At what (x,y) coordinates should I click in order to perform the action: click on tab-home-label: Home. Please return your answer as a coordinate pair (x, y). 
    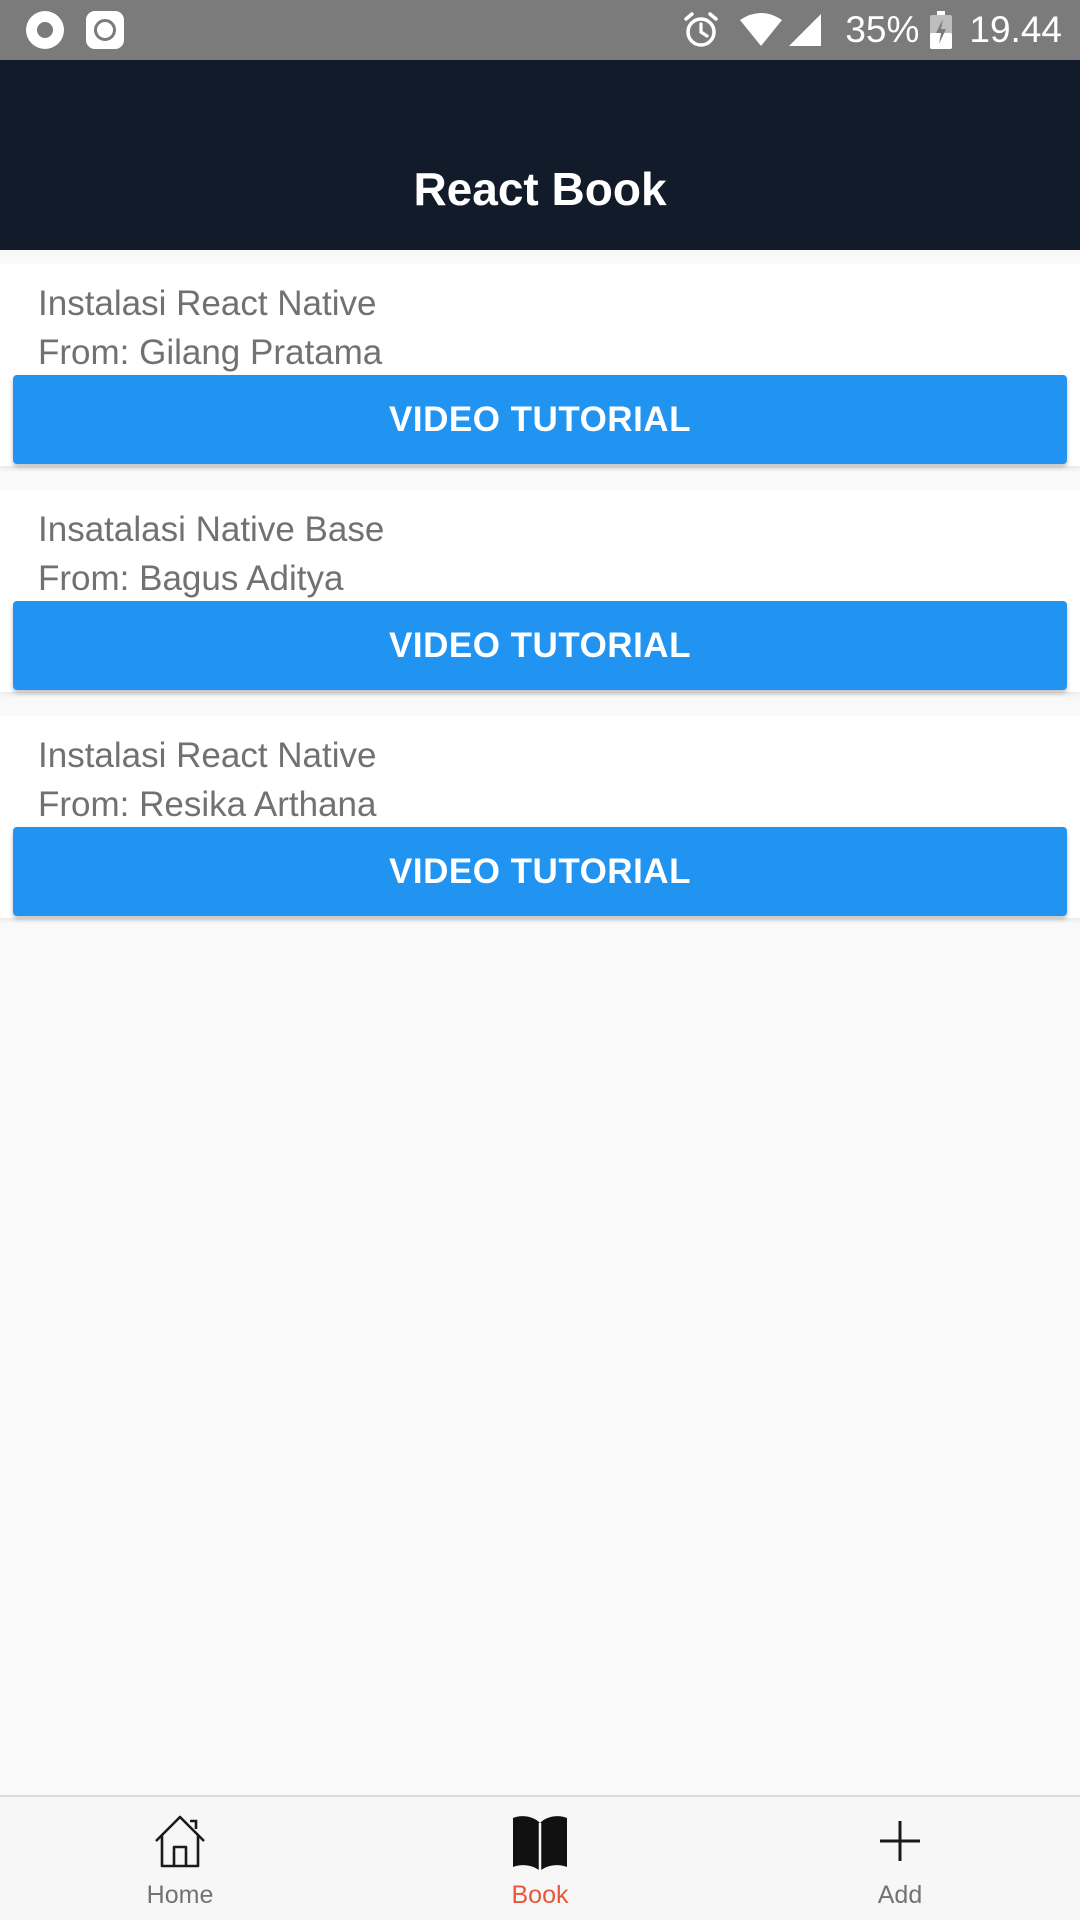
    Looking at the image, I should click on (180, 1895).